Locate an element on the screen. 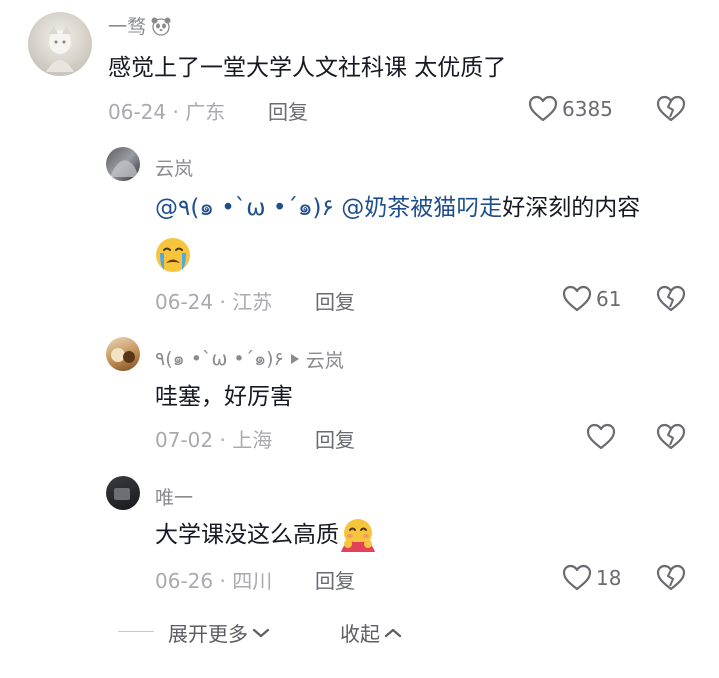 The height and width of the screenshot is (678, 719). like-button: 18 is located at coordinates (591, 578).